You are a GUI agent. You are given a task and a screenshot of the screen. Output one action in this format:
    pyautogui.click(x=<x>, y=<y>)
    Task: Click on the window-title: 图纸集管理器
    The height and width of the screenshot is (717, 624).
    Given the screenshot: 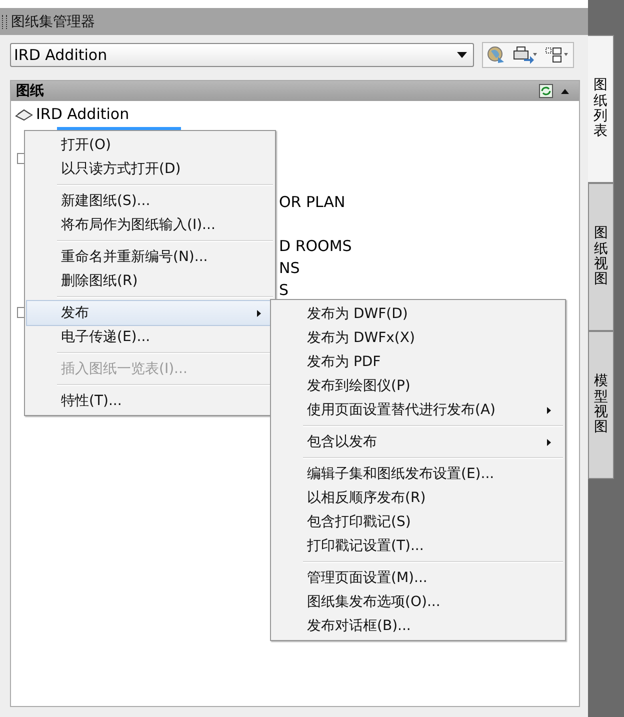 What is the action you would take?
    pyautogui.click(x=53, y=21)
    